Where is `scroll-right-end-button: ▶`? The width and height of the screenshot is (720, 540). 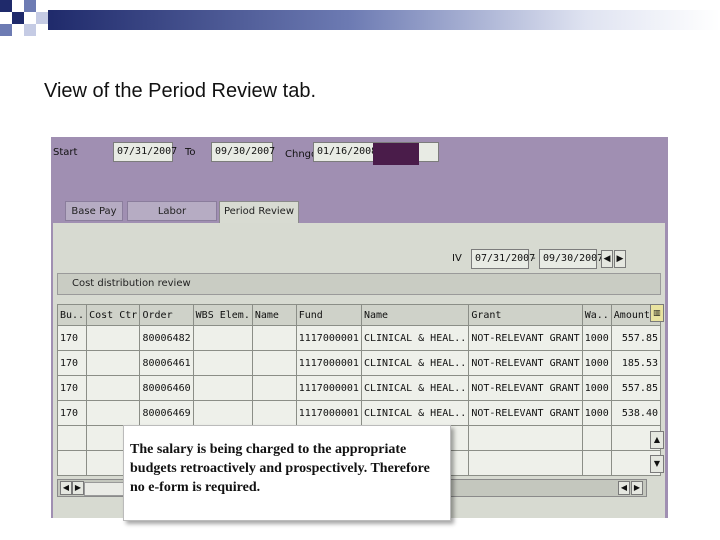 scroll-right-end-button: ▶ is located at coordinates (637, 488).